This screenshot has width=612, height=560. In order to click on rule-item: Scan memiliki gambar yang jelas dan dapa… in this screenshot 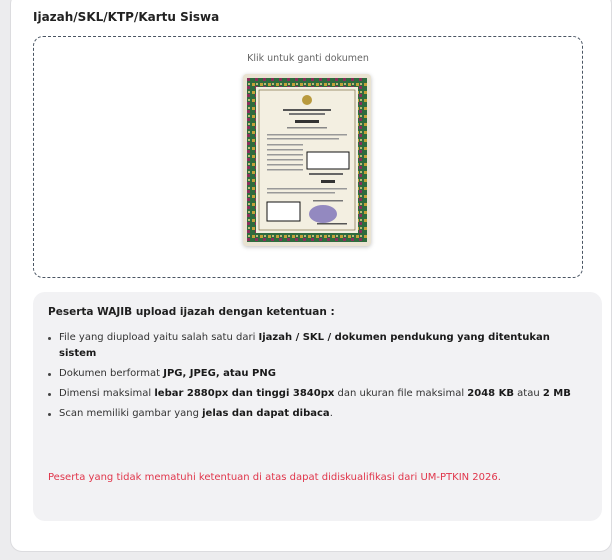, I will do `click(313, 414)`.